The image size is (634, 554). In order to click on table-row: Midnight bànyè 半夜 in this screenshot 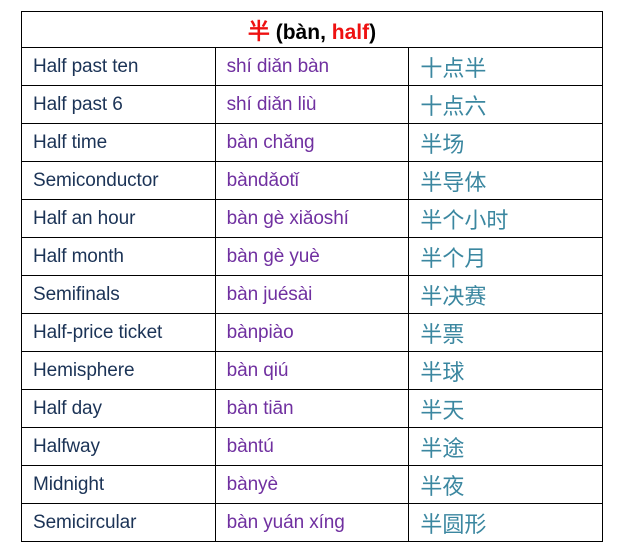, I will do `click(312, 484)`.